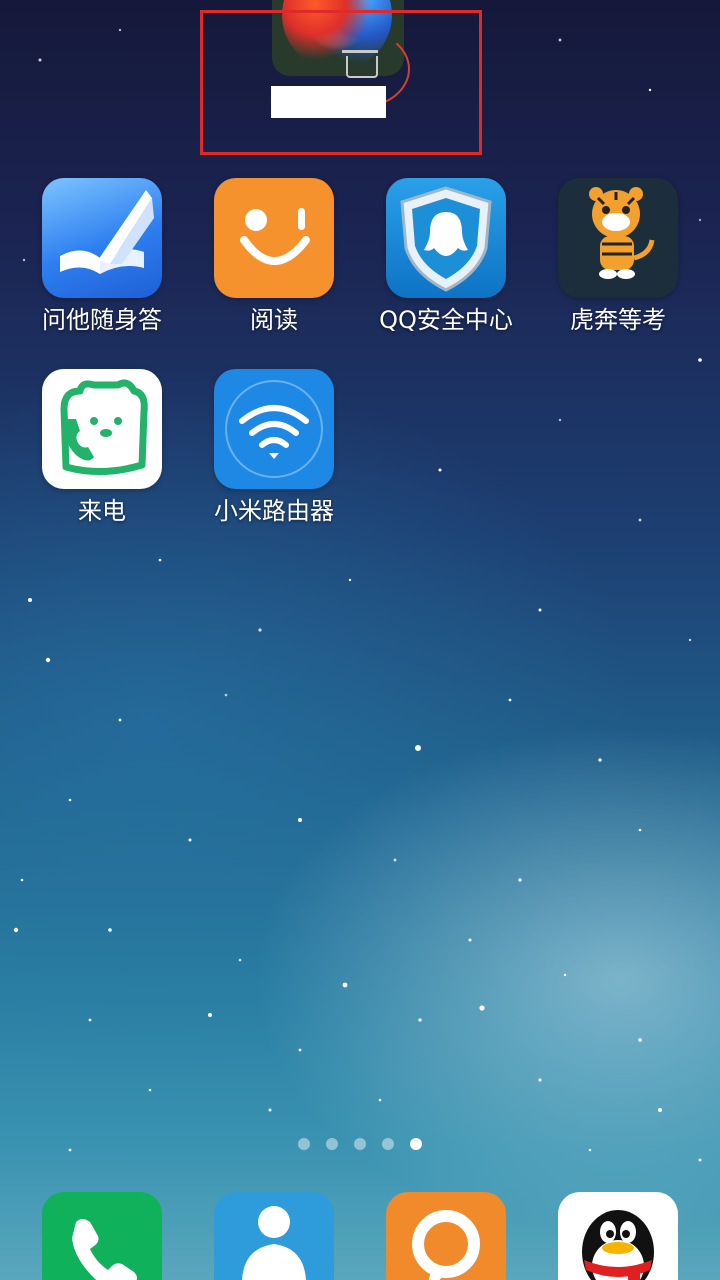 The image size is (720, 1280). Describe the element at coordinates (274, 238) in the screenshot. I see `smile-icon` at that location.